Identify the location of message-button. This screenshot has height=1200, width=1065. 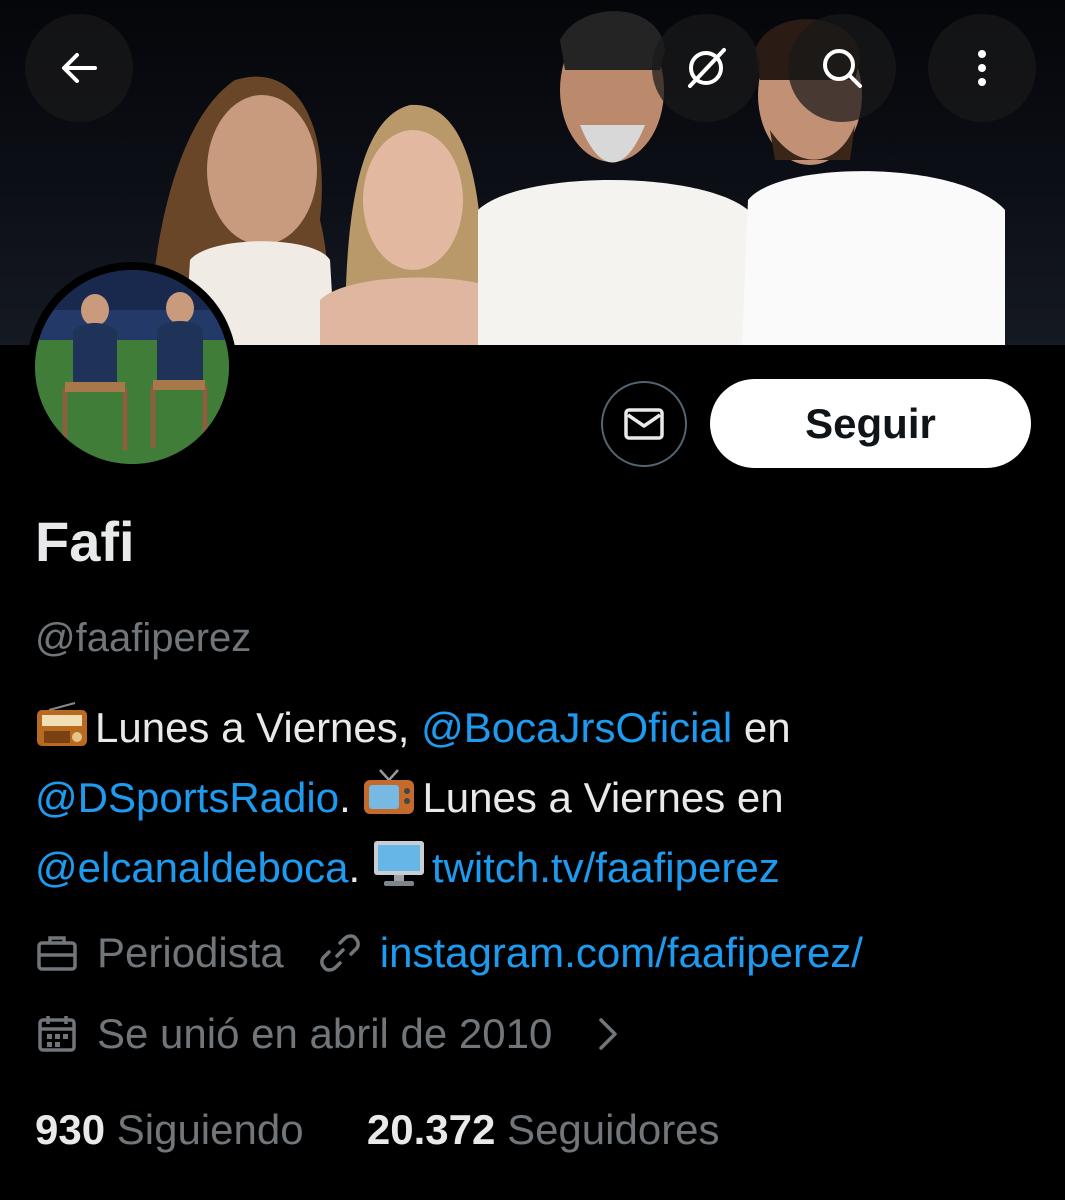
(644, 424).